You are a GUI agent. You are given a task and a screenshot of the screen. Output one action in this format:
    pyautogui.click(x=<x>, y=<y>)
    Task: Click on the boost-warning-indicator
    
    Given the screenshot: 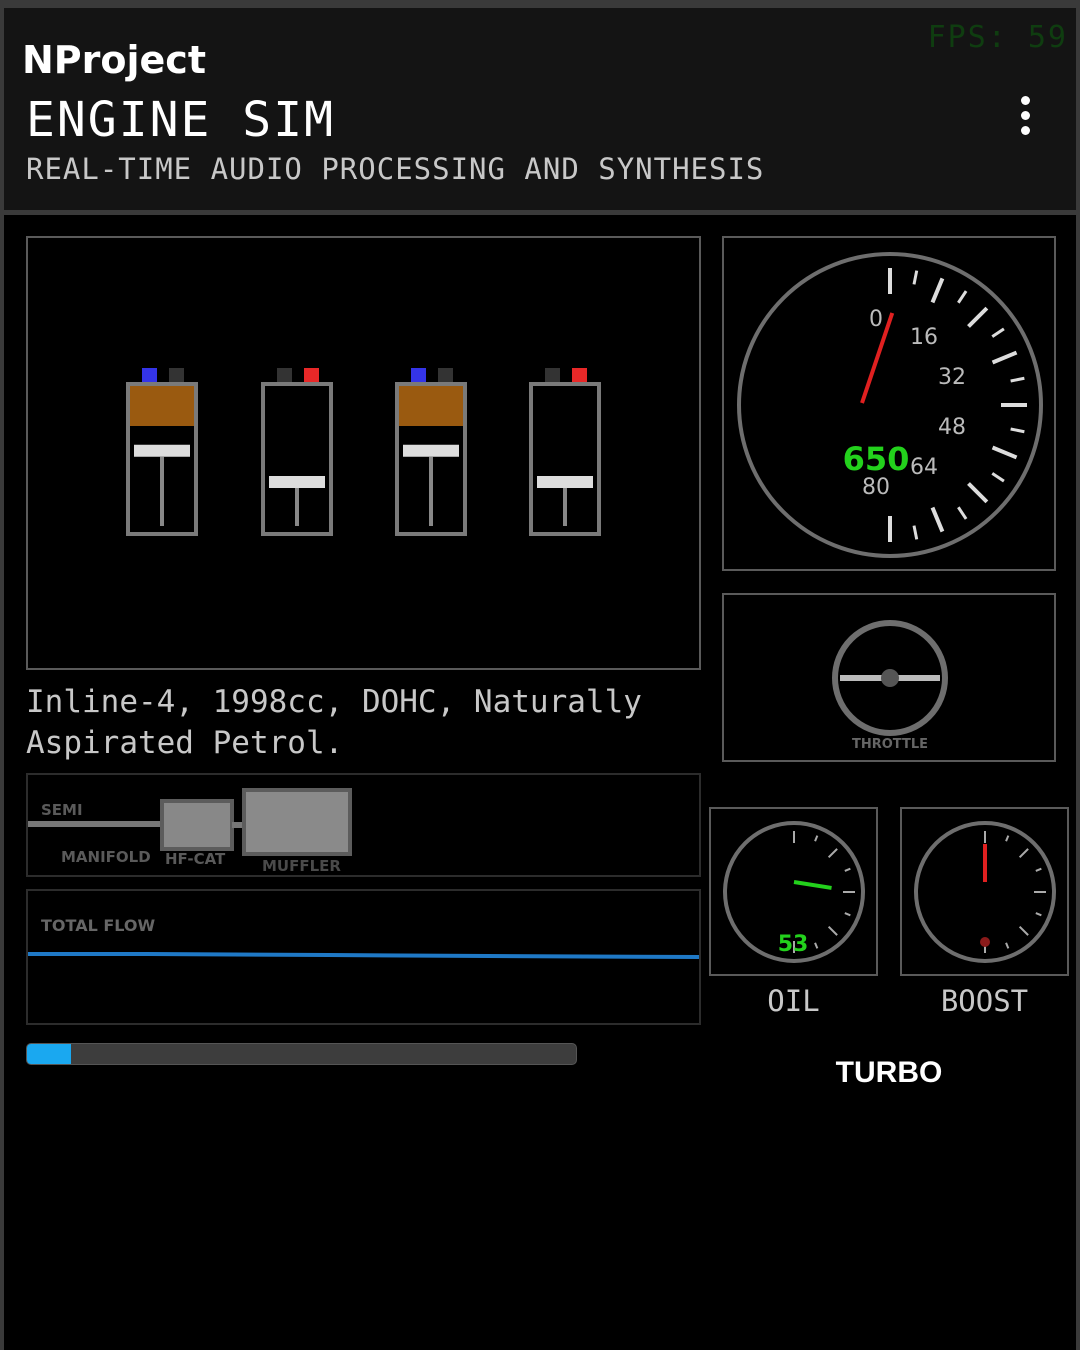 What is the action you would take?
    pyautogui.click(x=985, y=942)
    